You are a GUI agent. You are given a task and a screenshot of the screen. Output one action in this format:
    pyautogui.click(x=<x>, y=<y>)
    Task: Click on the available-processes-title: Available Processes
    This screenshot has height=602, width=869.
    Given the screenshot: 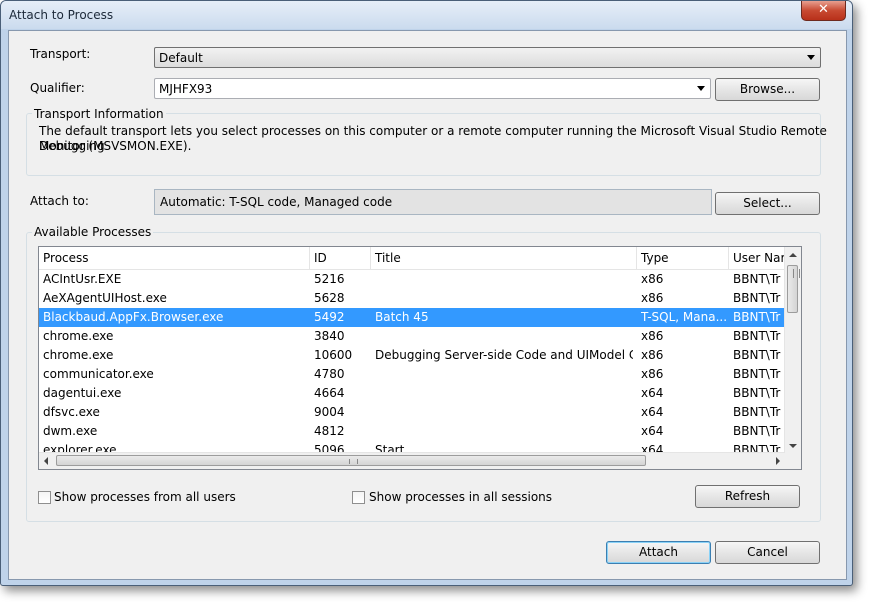 What is the action you would take?
    pyautogui.click(x=93, y=232)
    